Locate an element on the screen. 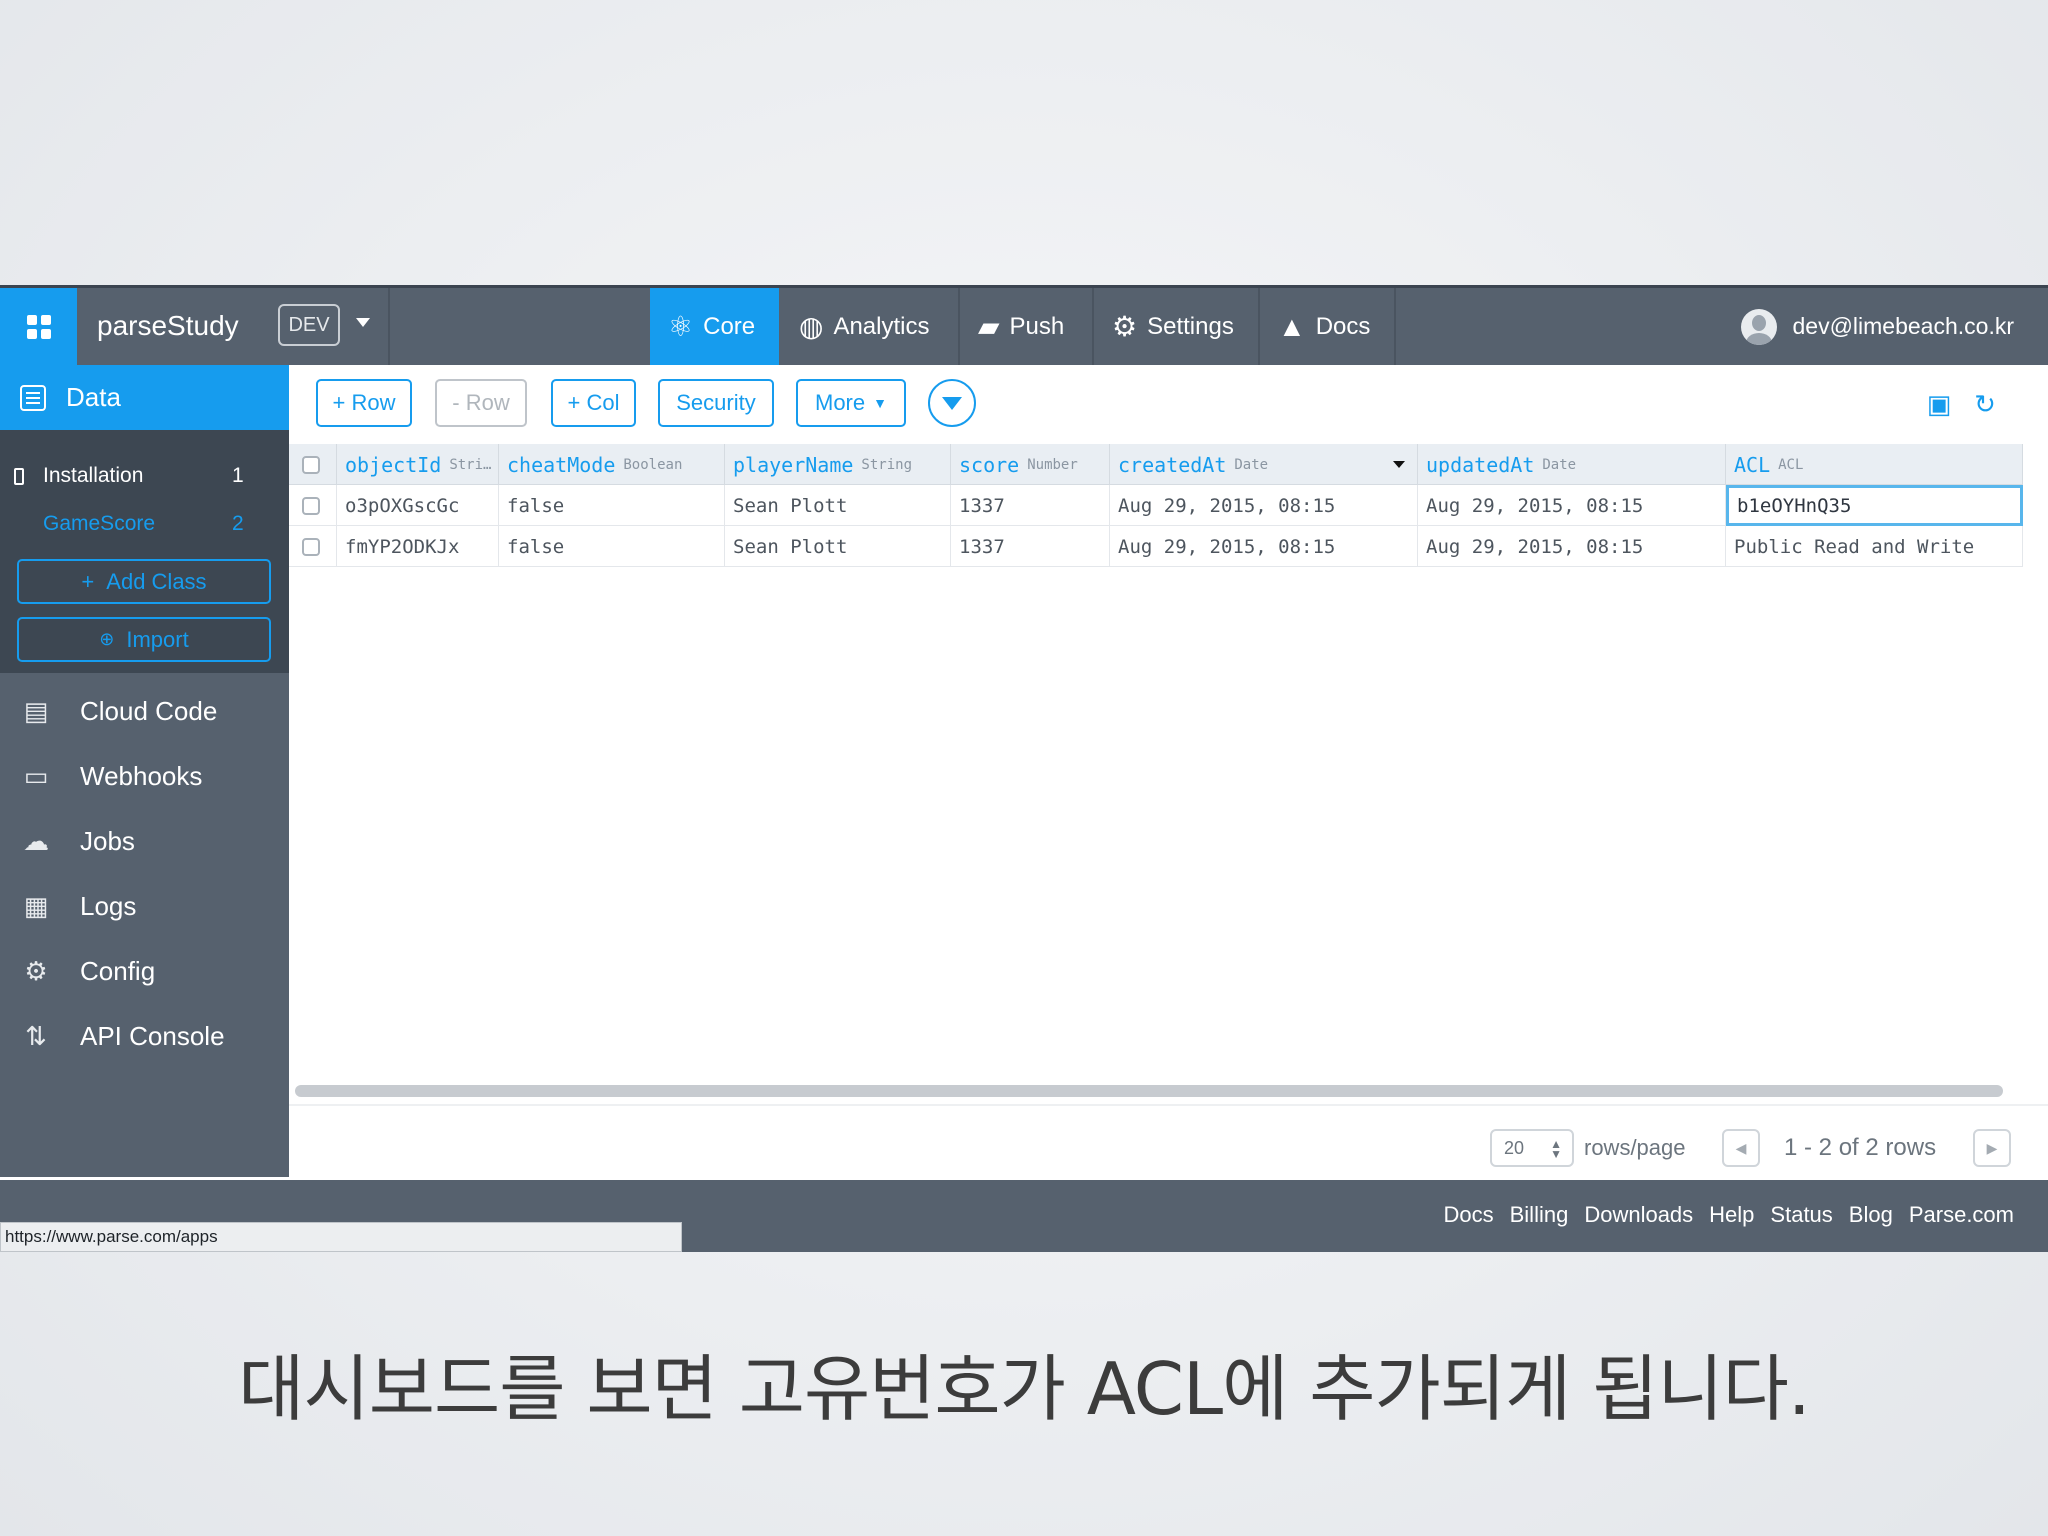 The image size is (2048, 1536). add-row-button: + Row is located at coordinates (364, 403).